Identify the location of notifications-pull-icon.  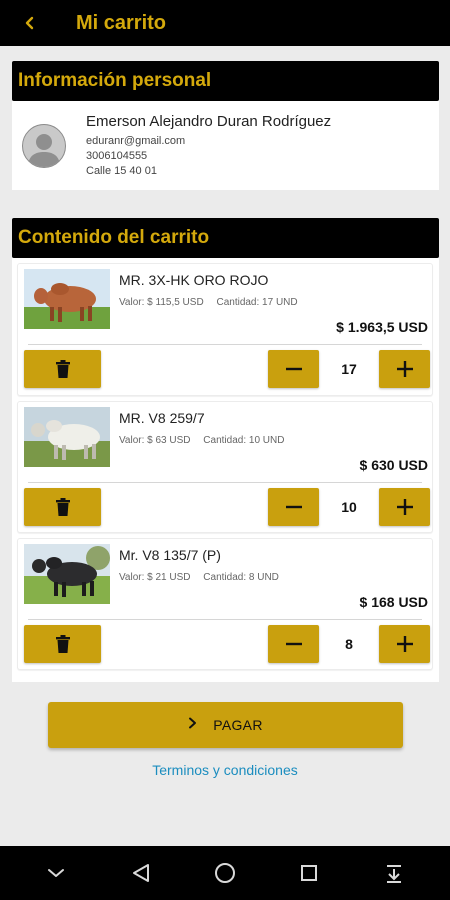
(393, 874).